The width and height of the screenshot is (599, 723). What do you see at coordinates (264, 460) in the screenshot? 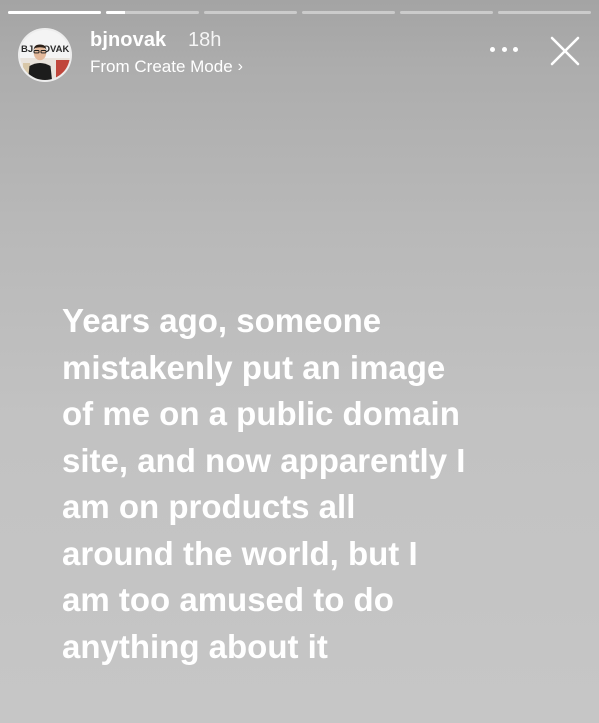
I see `story-text-line: site, and now apparently I` at bounding box center [264, 460].